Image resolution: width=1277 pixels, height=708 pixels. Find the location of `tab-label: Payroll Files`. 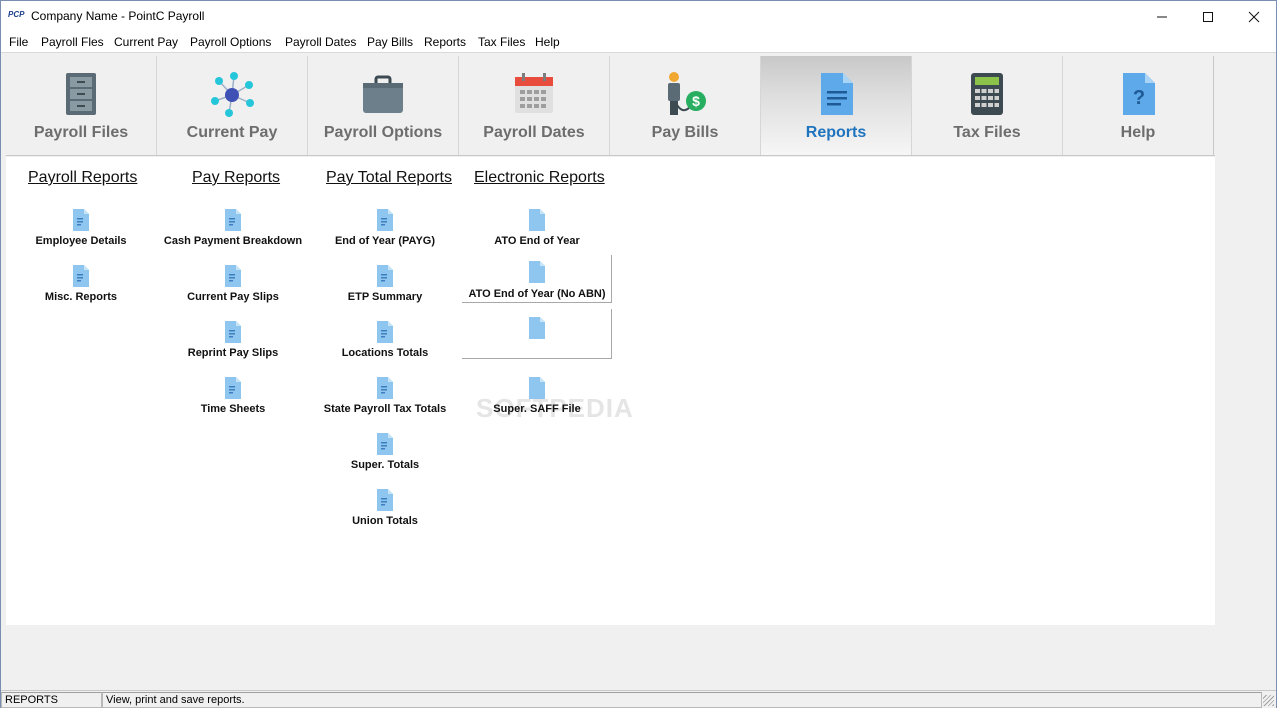

tab-label: Payroll Files is located at coordinates (81, 132).